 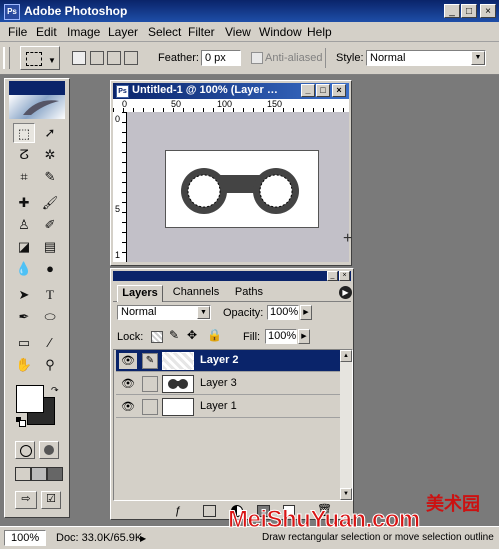 I want to click on adobe-feather-logo, so click(x=37, y=107).